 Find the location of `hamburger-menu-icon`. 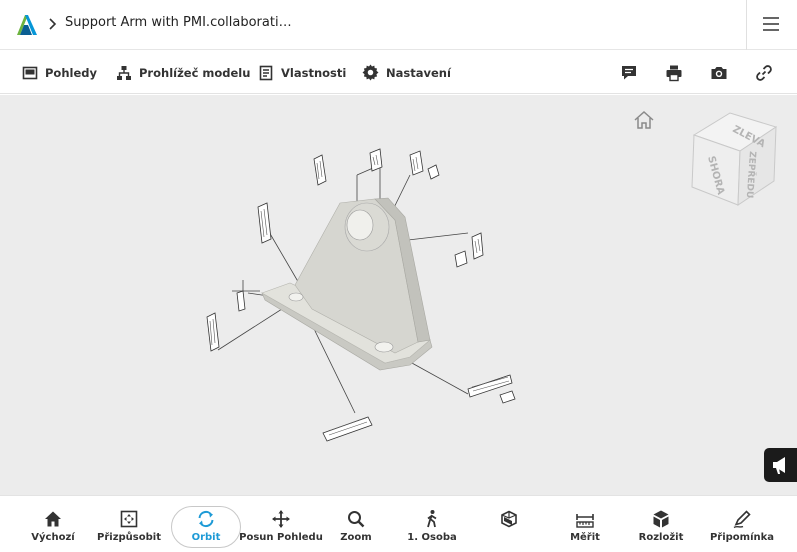

hamburger-menu-icon is located at coordinates (771, 24).